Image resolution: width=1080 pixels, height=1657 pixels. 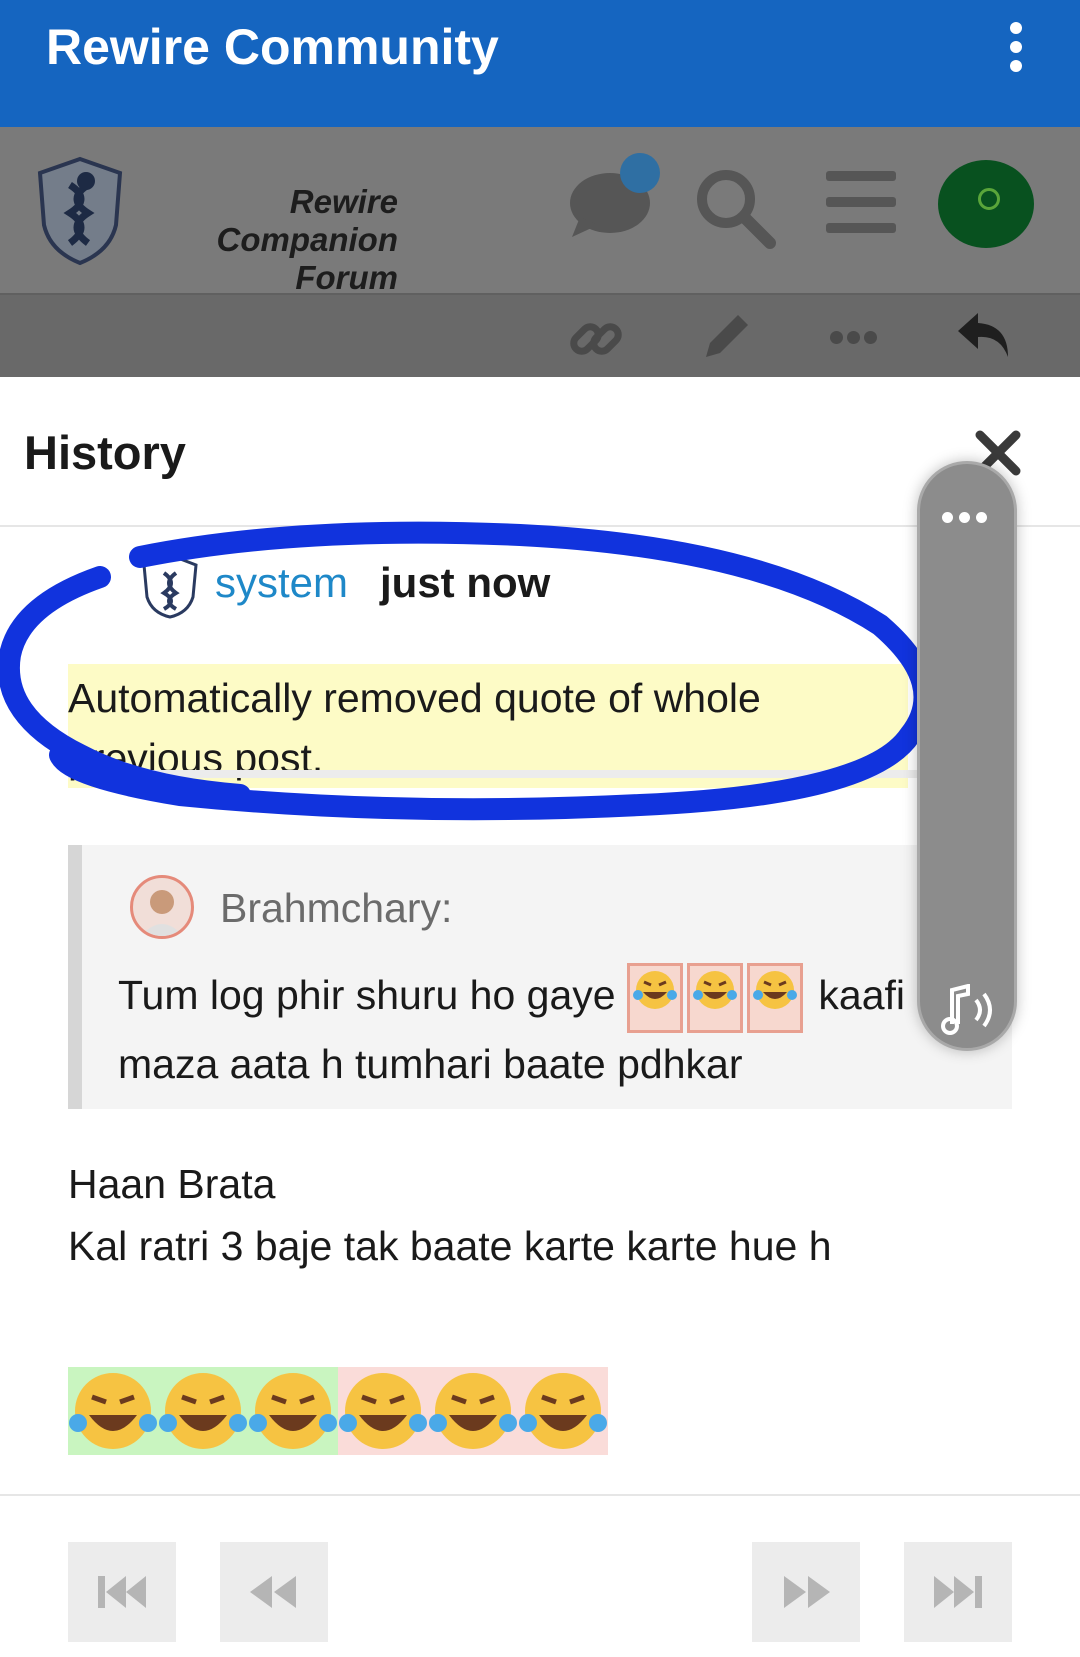 What do you see at coordinates (80, 211) in the screenshot?
I see `forum-logo-icon` at bounding box center [80, 211].